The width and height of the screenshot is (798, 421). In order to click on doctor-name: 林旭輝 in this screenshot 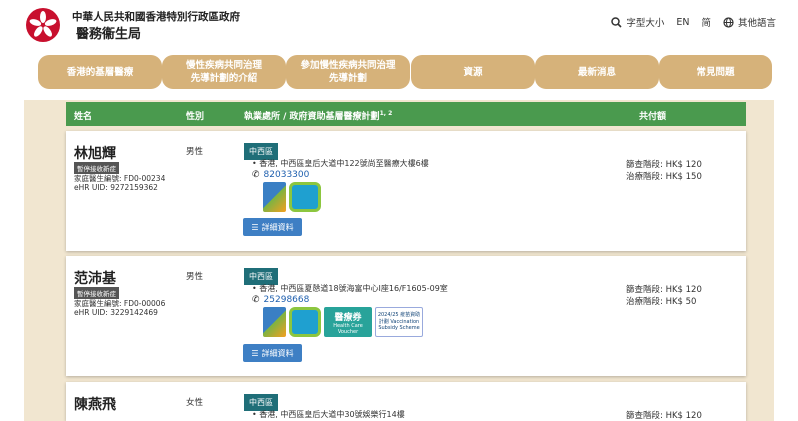, I will do `click(95, 154)`.